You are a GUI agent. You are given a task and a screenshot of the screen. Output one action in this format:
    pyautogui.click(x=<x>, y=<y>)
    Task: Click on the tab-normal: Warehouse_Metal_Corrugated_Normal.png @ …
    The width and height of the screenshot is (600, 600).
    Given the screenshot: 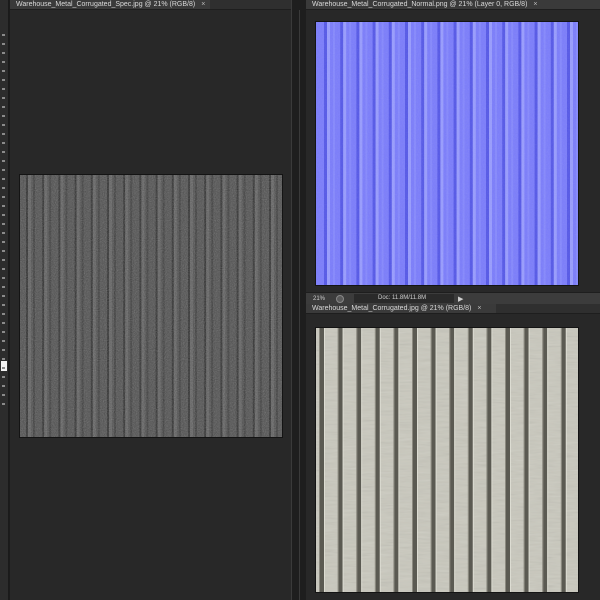 What is the action you would take?
    pyautogui.click(x=453, y=5)
    